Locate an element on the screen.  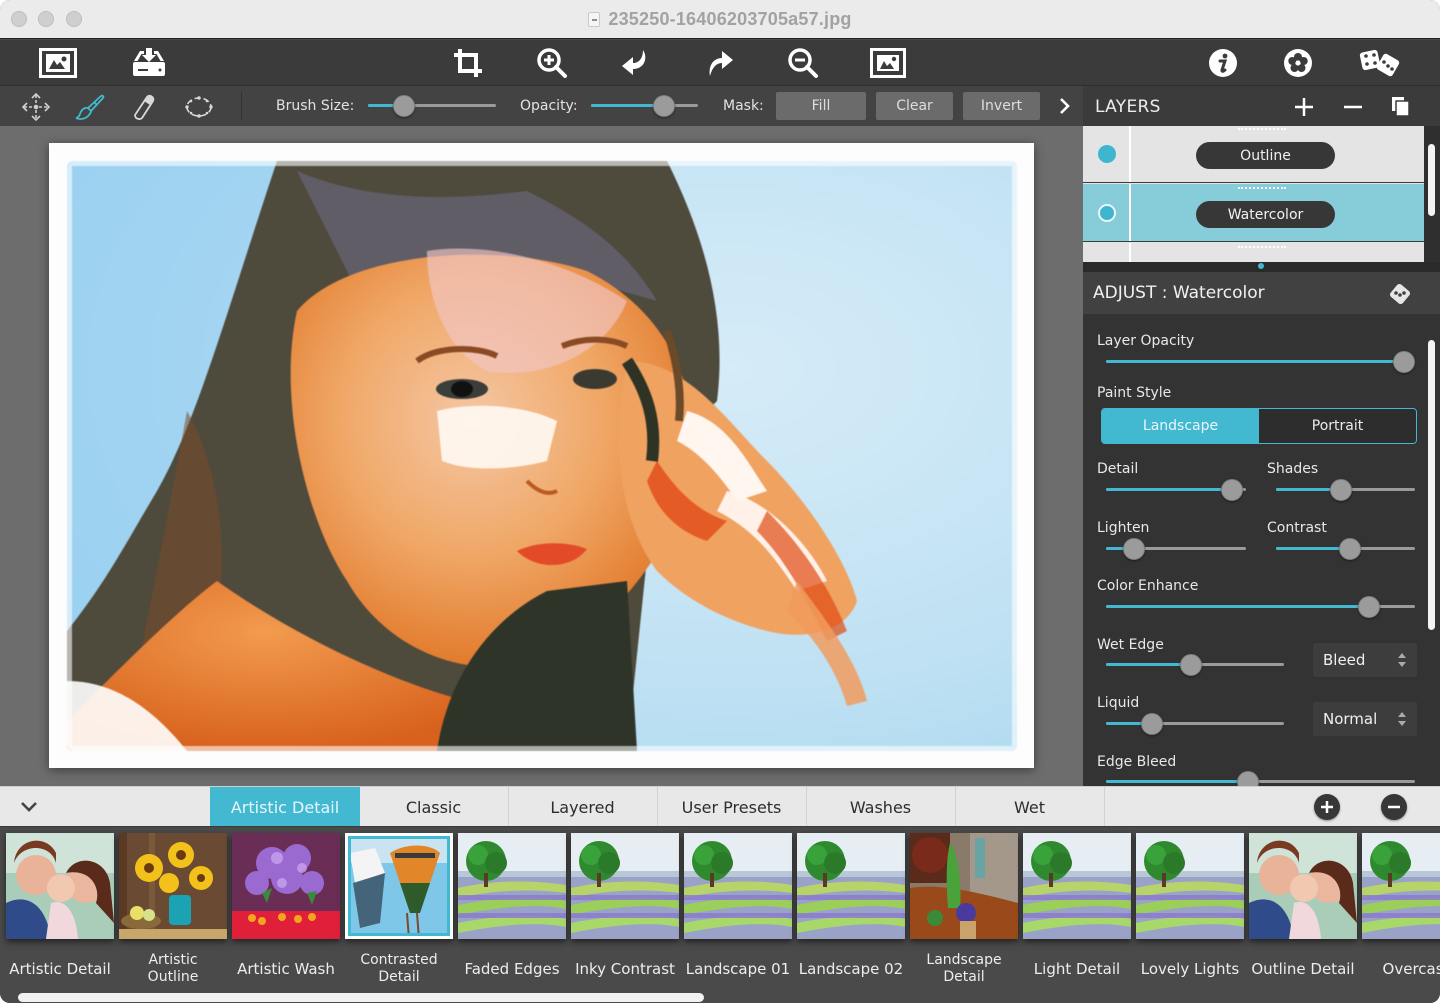
randomize-adjust-button is located at coordinates (1400, 294).